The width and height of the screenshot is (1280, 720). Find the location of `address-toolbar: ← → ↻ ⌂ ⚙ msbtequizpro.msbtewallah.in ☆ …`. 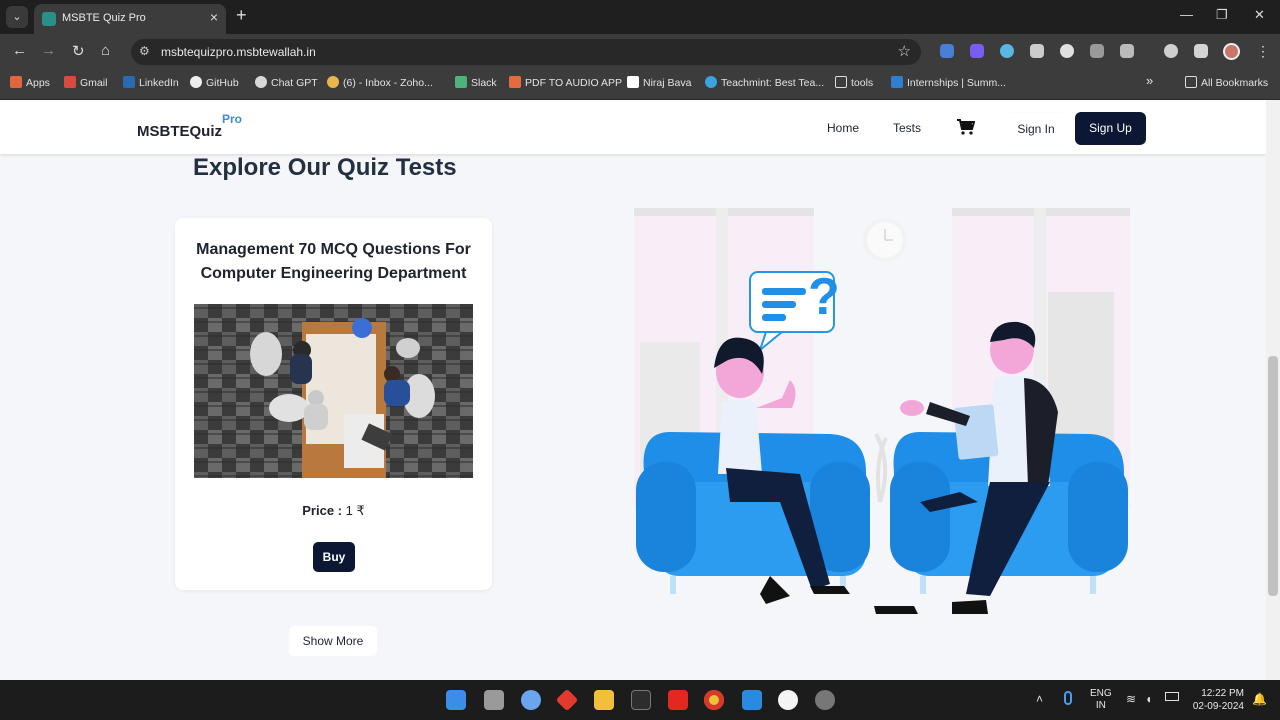

address-toolbar: ← → ↻ ⌂ ⚙ msbtequizpro.msbtewallah.in ☆ … is located at coordinates (640, 52).